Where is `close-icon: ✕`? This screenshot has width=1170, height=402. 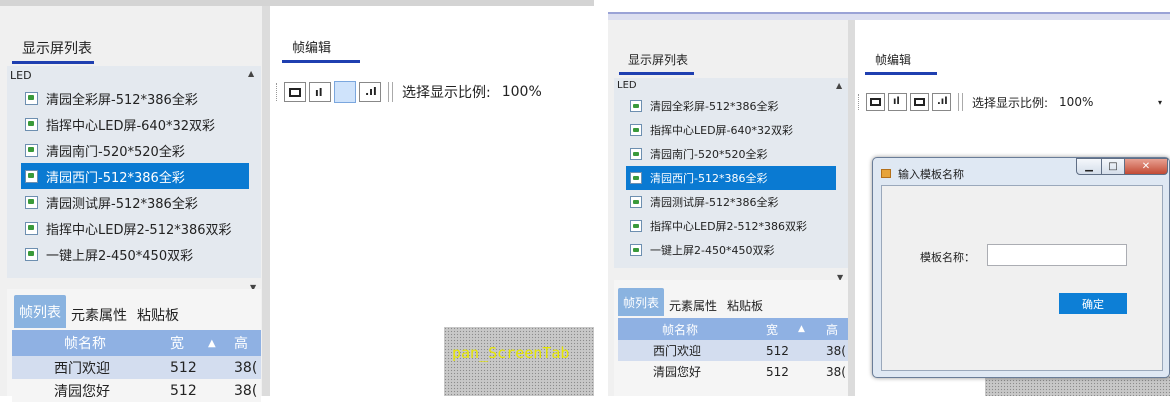 close-icon: ✕ is located at coordinates (1146, 166).